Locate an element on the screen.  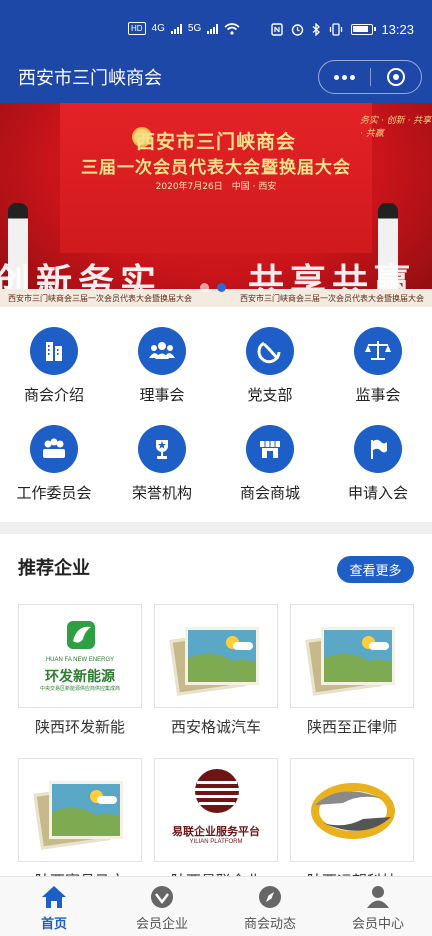
logo-text: 环发新能源 is located at coordinates (80, 677).